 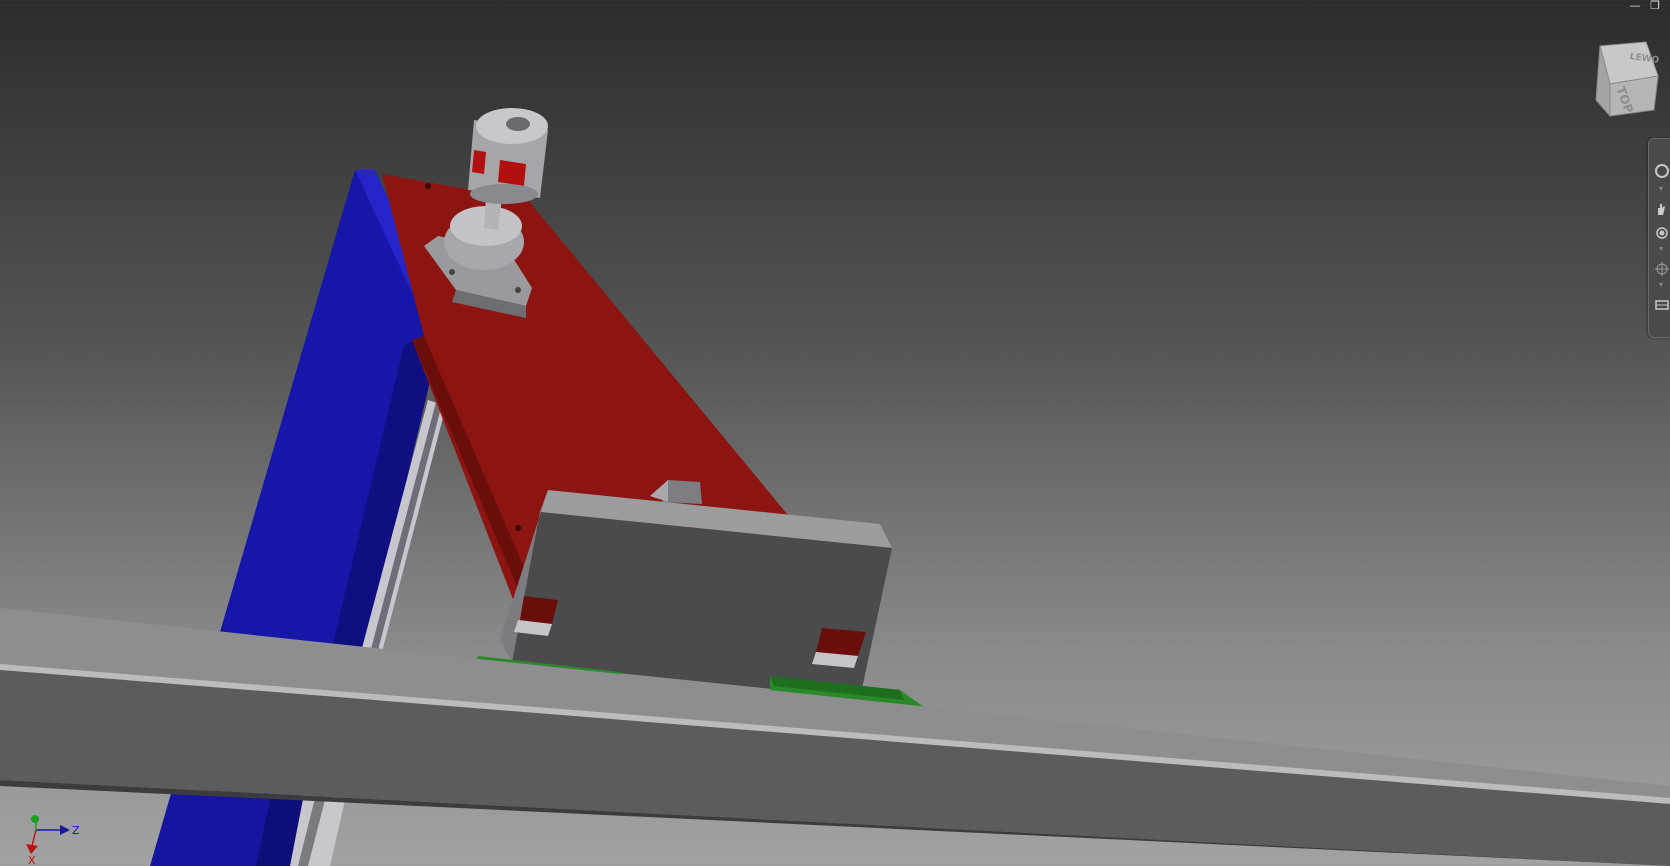 What do you see at coordinates (32, 860) in the screenshot?
I see `x-axis-label: X` at bounding box center [32, 860].